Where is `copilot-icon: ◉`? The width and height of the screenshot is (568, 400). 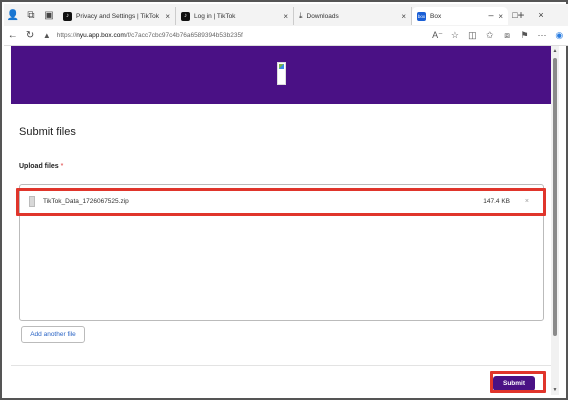 copilot-icon: ◉ is located at coordinates (559, 36).